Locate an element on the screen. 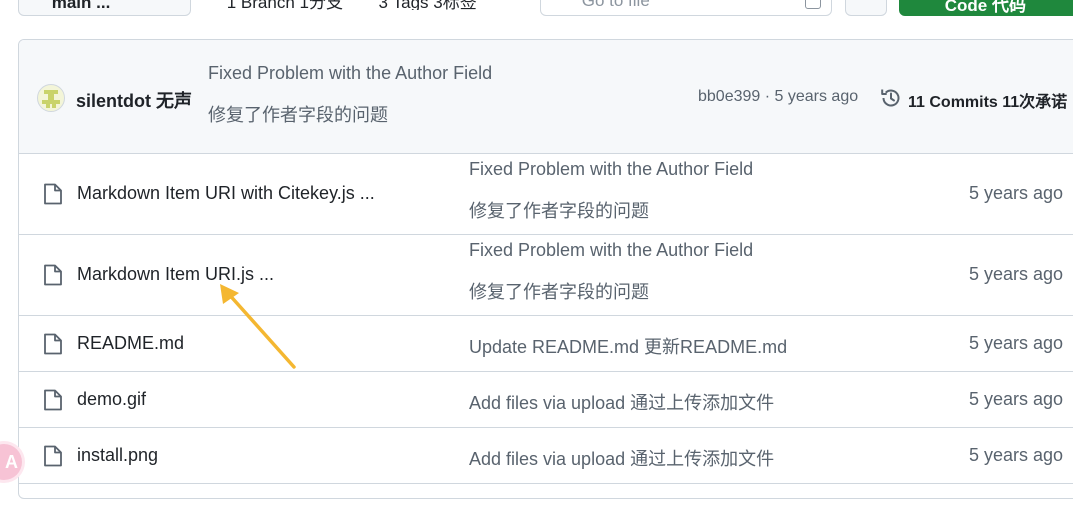 The height and width of the screenshot is (507, 1073). file-name-link: install.png is located at coordinates (117, 455).